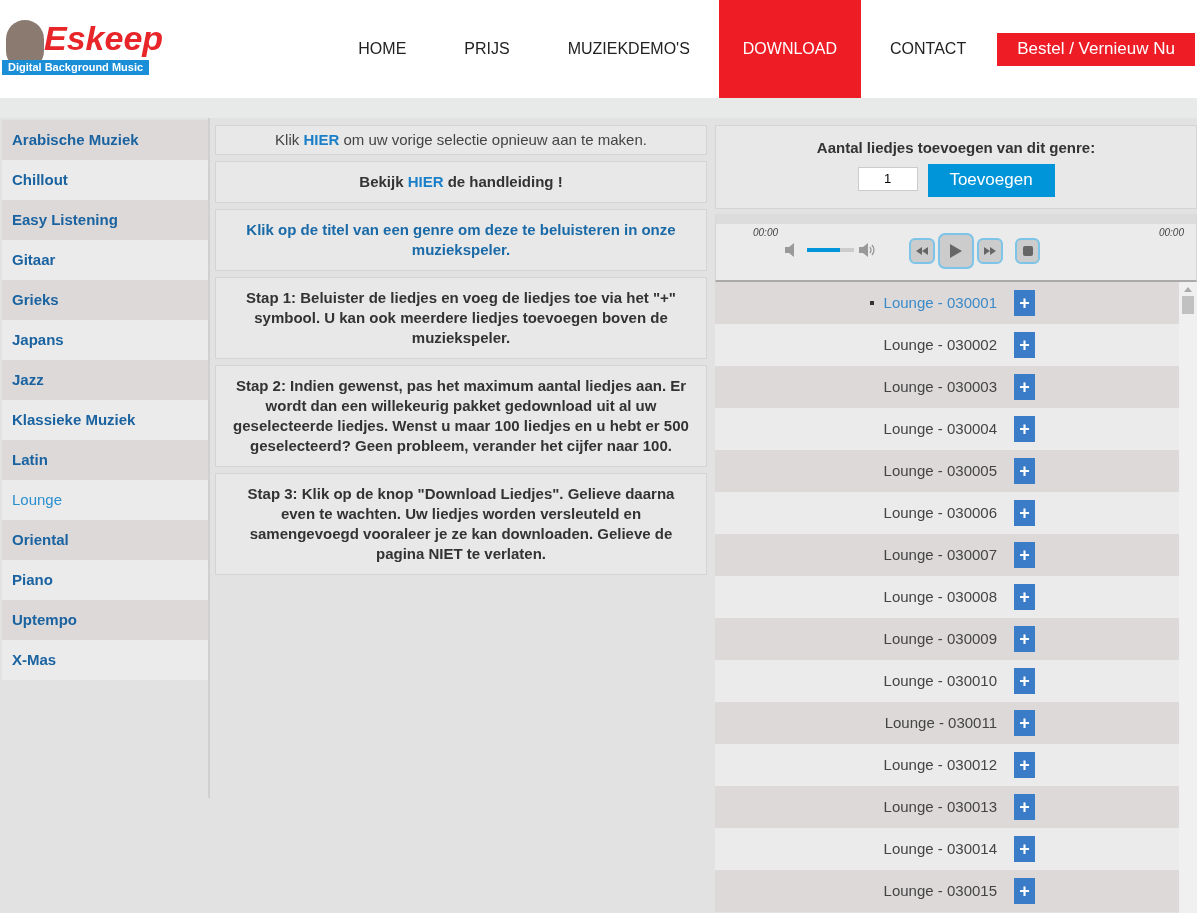  I want to click on rewind-button, so click(922, 251).